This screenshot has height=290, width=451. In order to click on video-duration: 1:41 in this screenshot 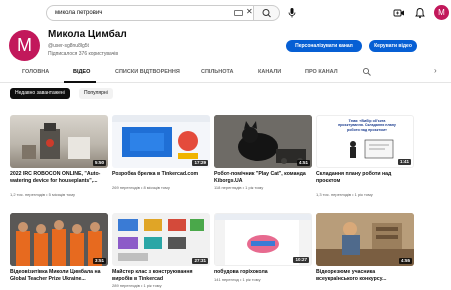, I will do `click(404, 162)`.